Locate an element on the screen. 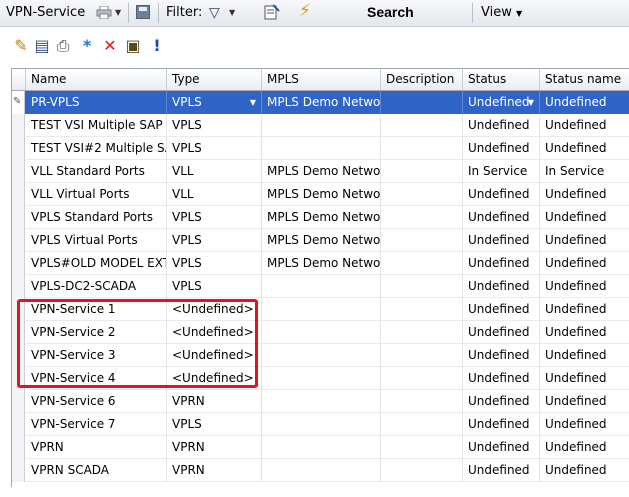  search-button: Search is located at coordinates (390, 12).